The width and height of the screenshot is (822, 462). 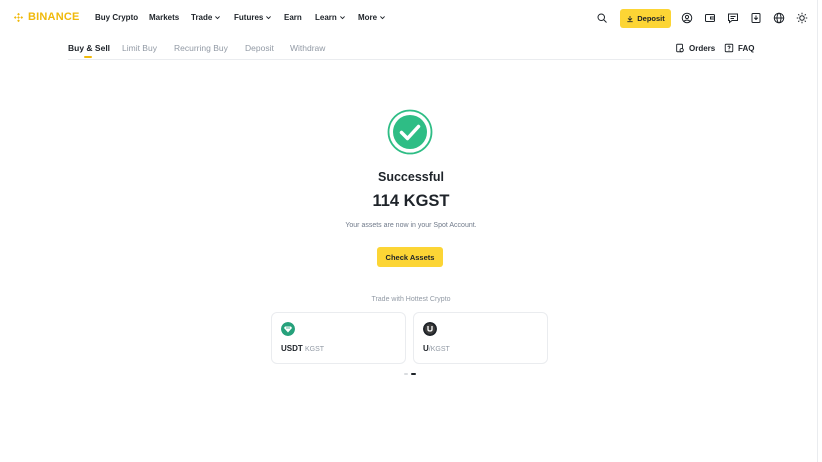 What do you see at coordinates (288, 329) in the screenshot?
I see `tether-icon` at bounding box center [288, 329].